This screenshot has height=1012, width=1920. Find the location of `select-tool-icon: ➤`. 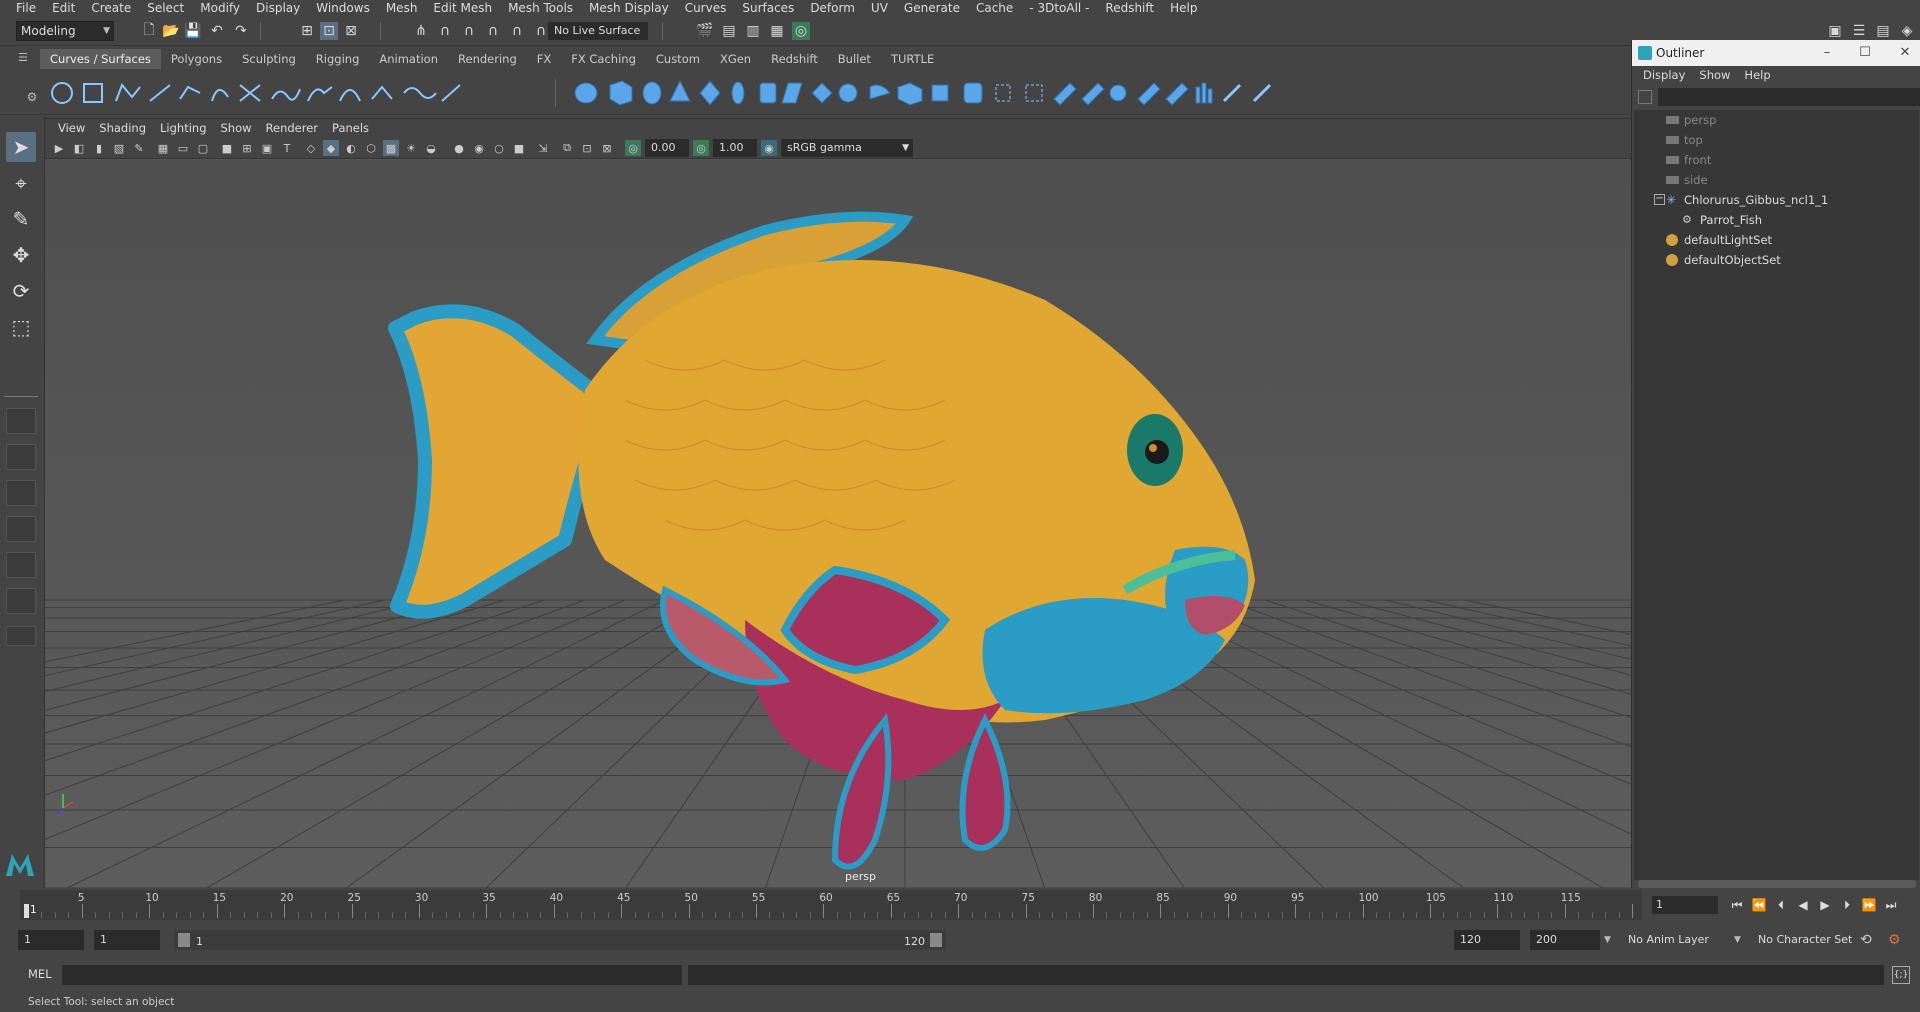

select-tool-icon: ➤ is located at coordinates (21, 147).